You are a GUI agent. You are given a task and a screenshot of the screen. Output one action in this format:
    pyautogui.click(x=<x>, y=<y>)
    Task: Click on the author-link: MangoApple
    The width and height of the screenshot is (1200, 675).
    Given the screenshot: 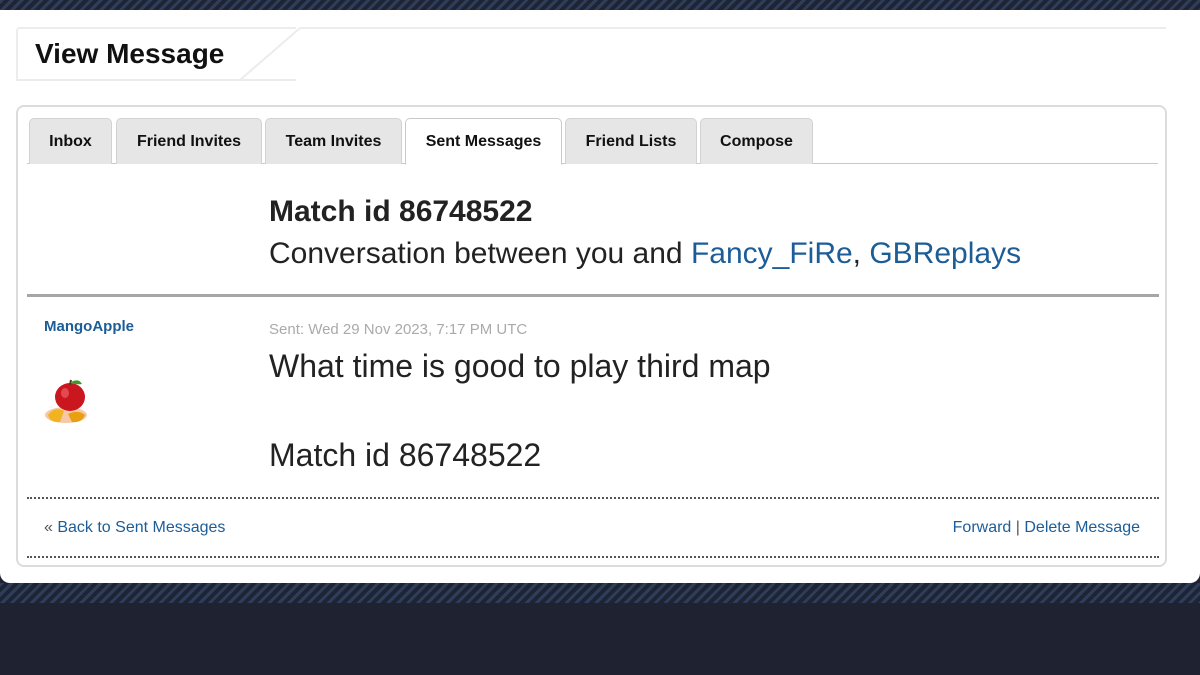 What is the action you would take?
    pyautogui.click(x=89, y=326)
    